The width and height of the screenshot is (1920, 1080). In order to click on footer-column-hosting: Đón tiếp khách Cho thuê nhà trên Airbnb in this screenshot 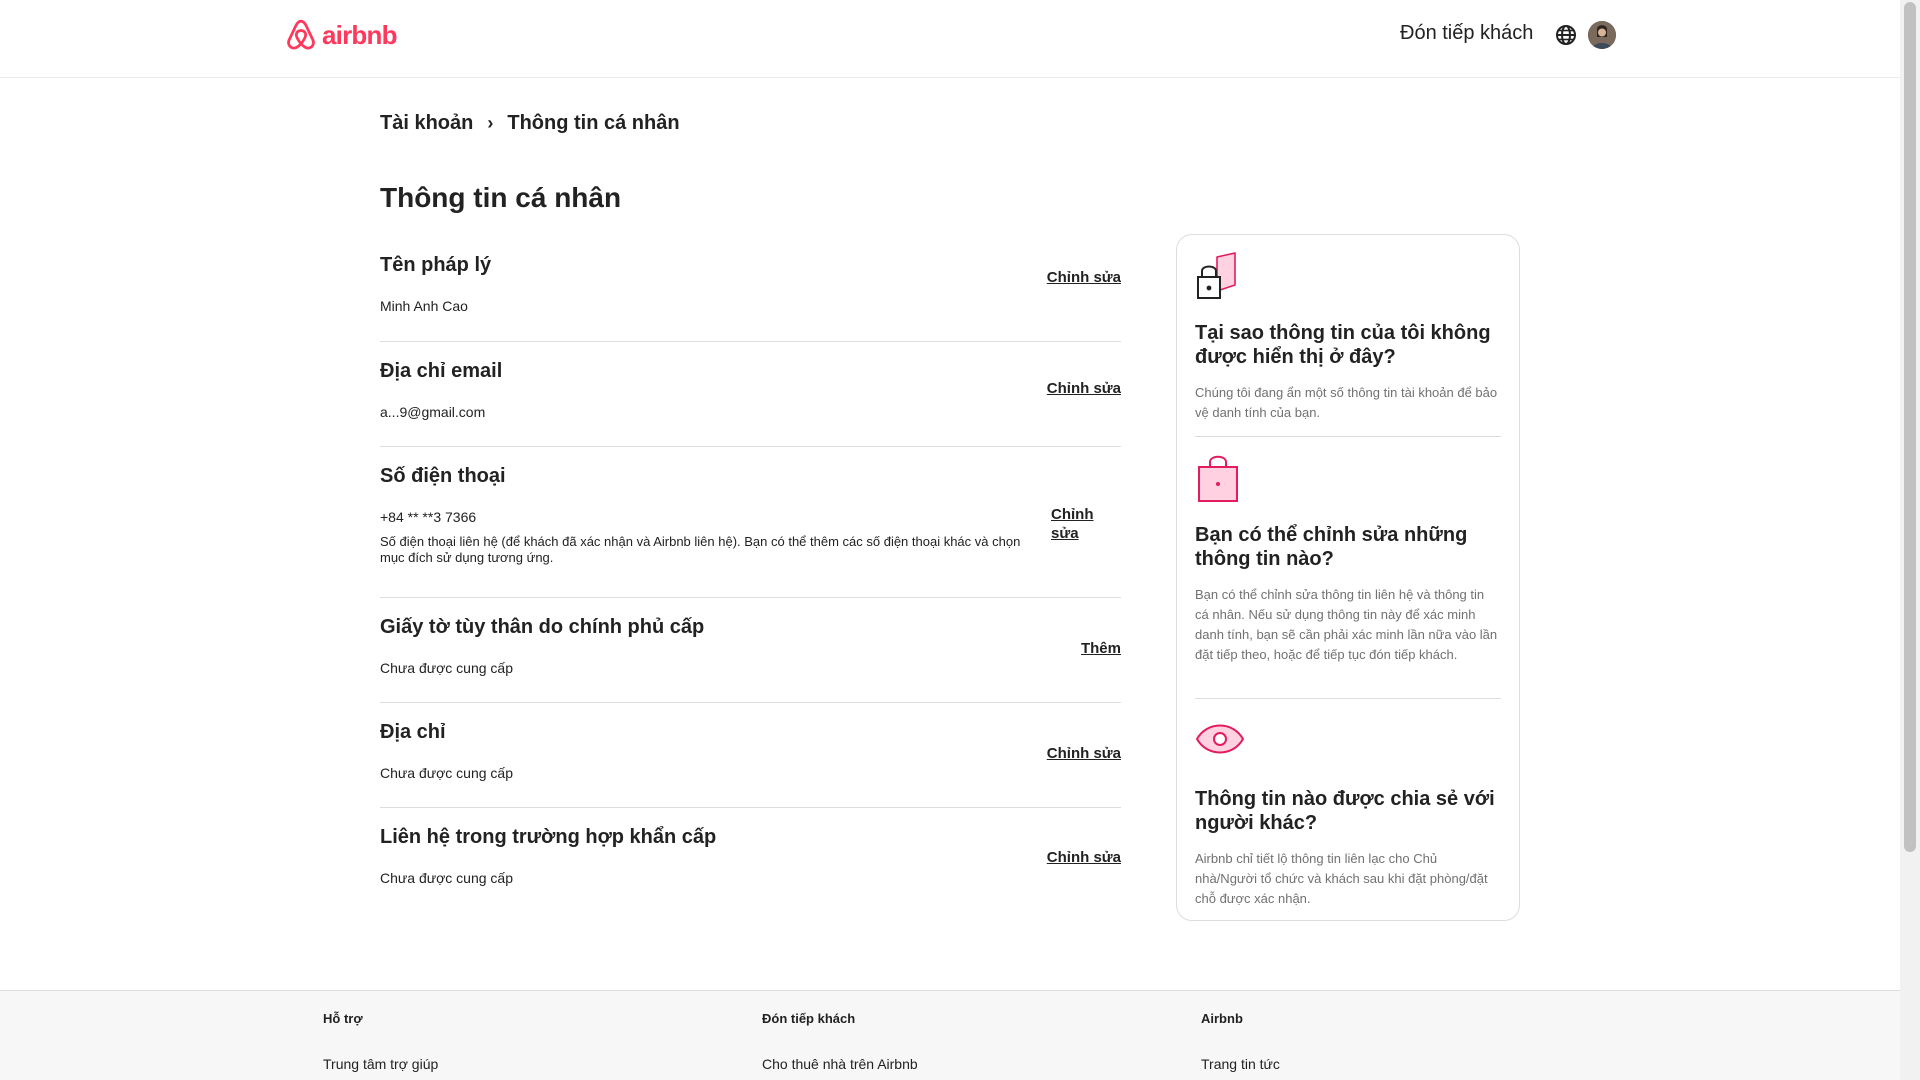, I will do `click(840, 1041)`.